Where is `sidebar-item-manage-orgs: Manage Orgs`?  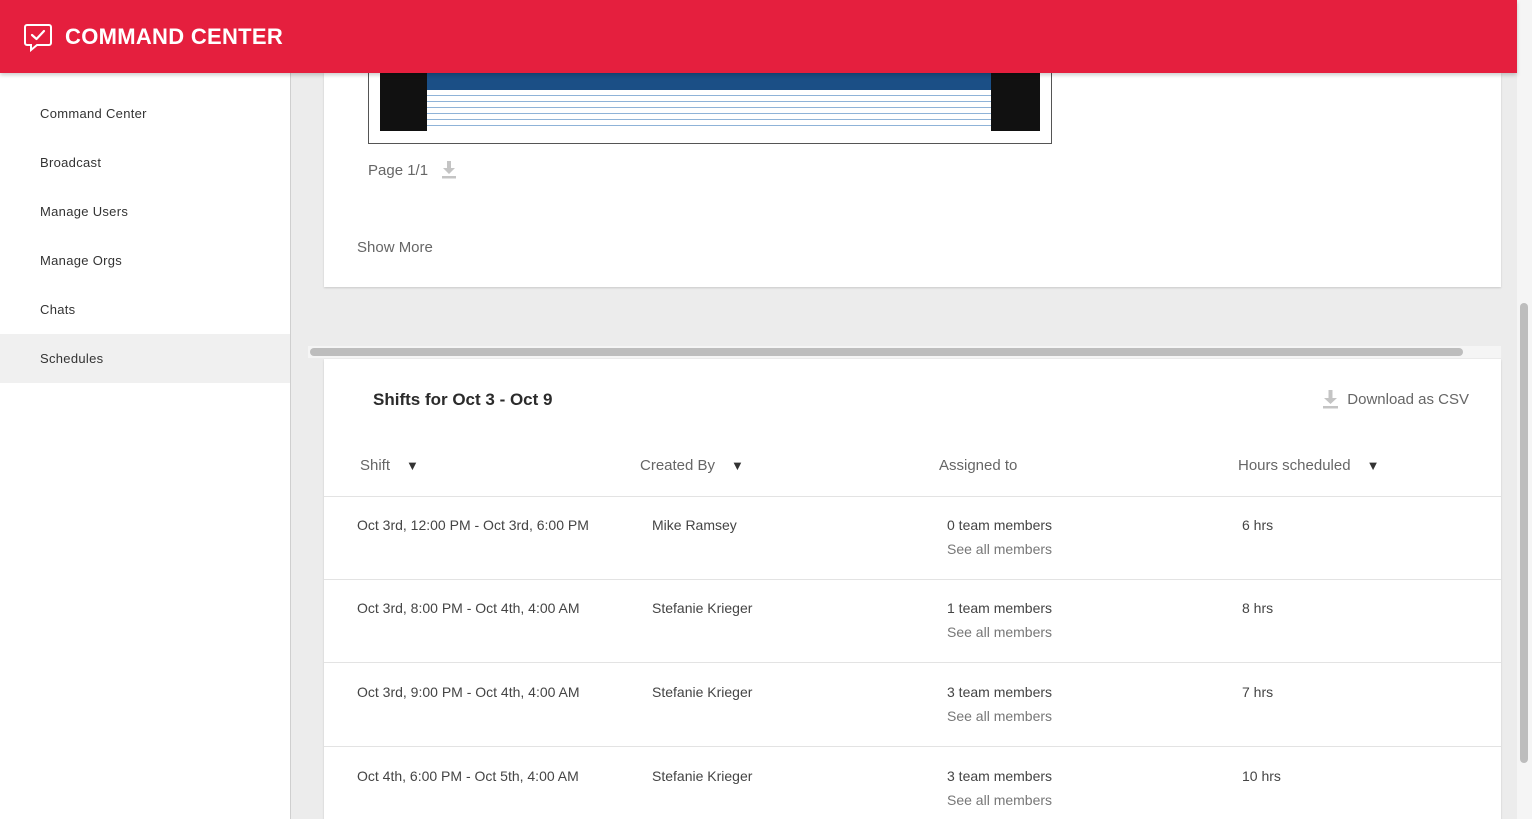 sidebar-item-manage-orgs: Manage Orgs is located at coordinates (145, 260).